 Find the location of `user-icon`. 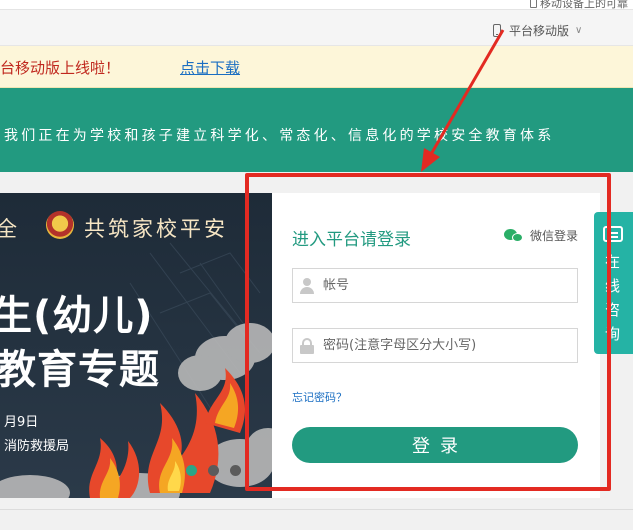

user-icon is located at coordinates (307, 285).